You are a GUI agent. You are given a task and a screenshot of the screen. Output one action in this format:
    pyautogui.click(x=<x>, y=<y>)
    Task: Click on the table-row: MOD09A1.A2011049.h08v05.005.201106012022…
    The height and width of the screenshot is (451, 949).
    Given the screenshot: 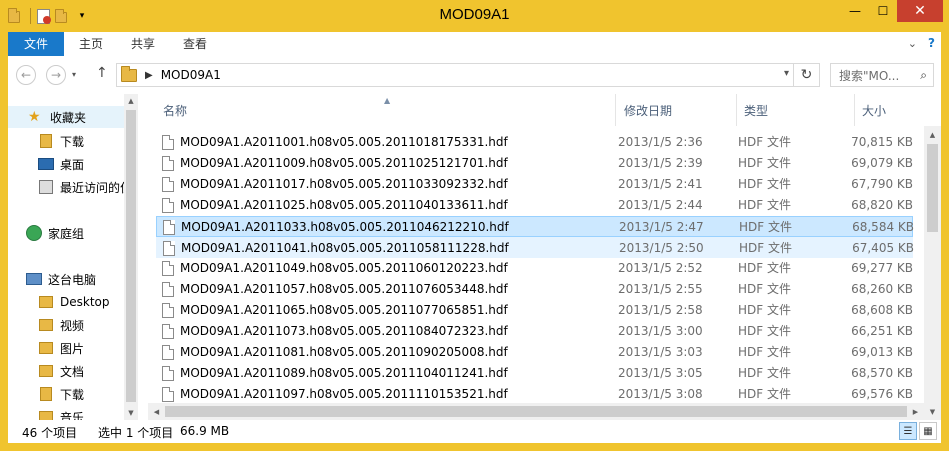 What is the action you would take?
    pyautogui.click(x=534, y=268)
    